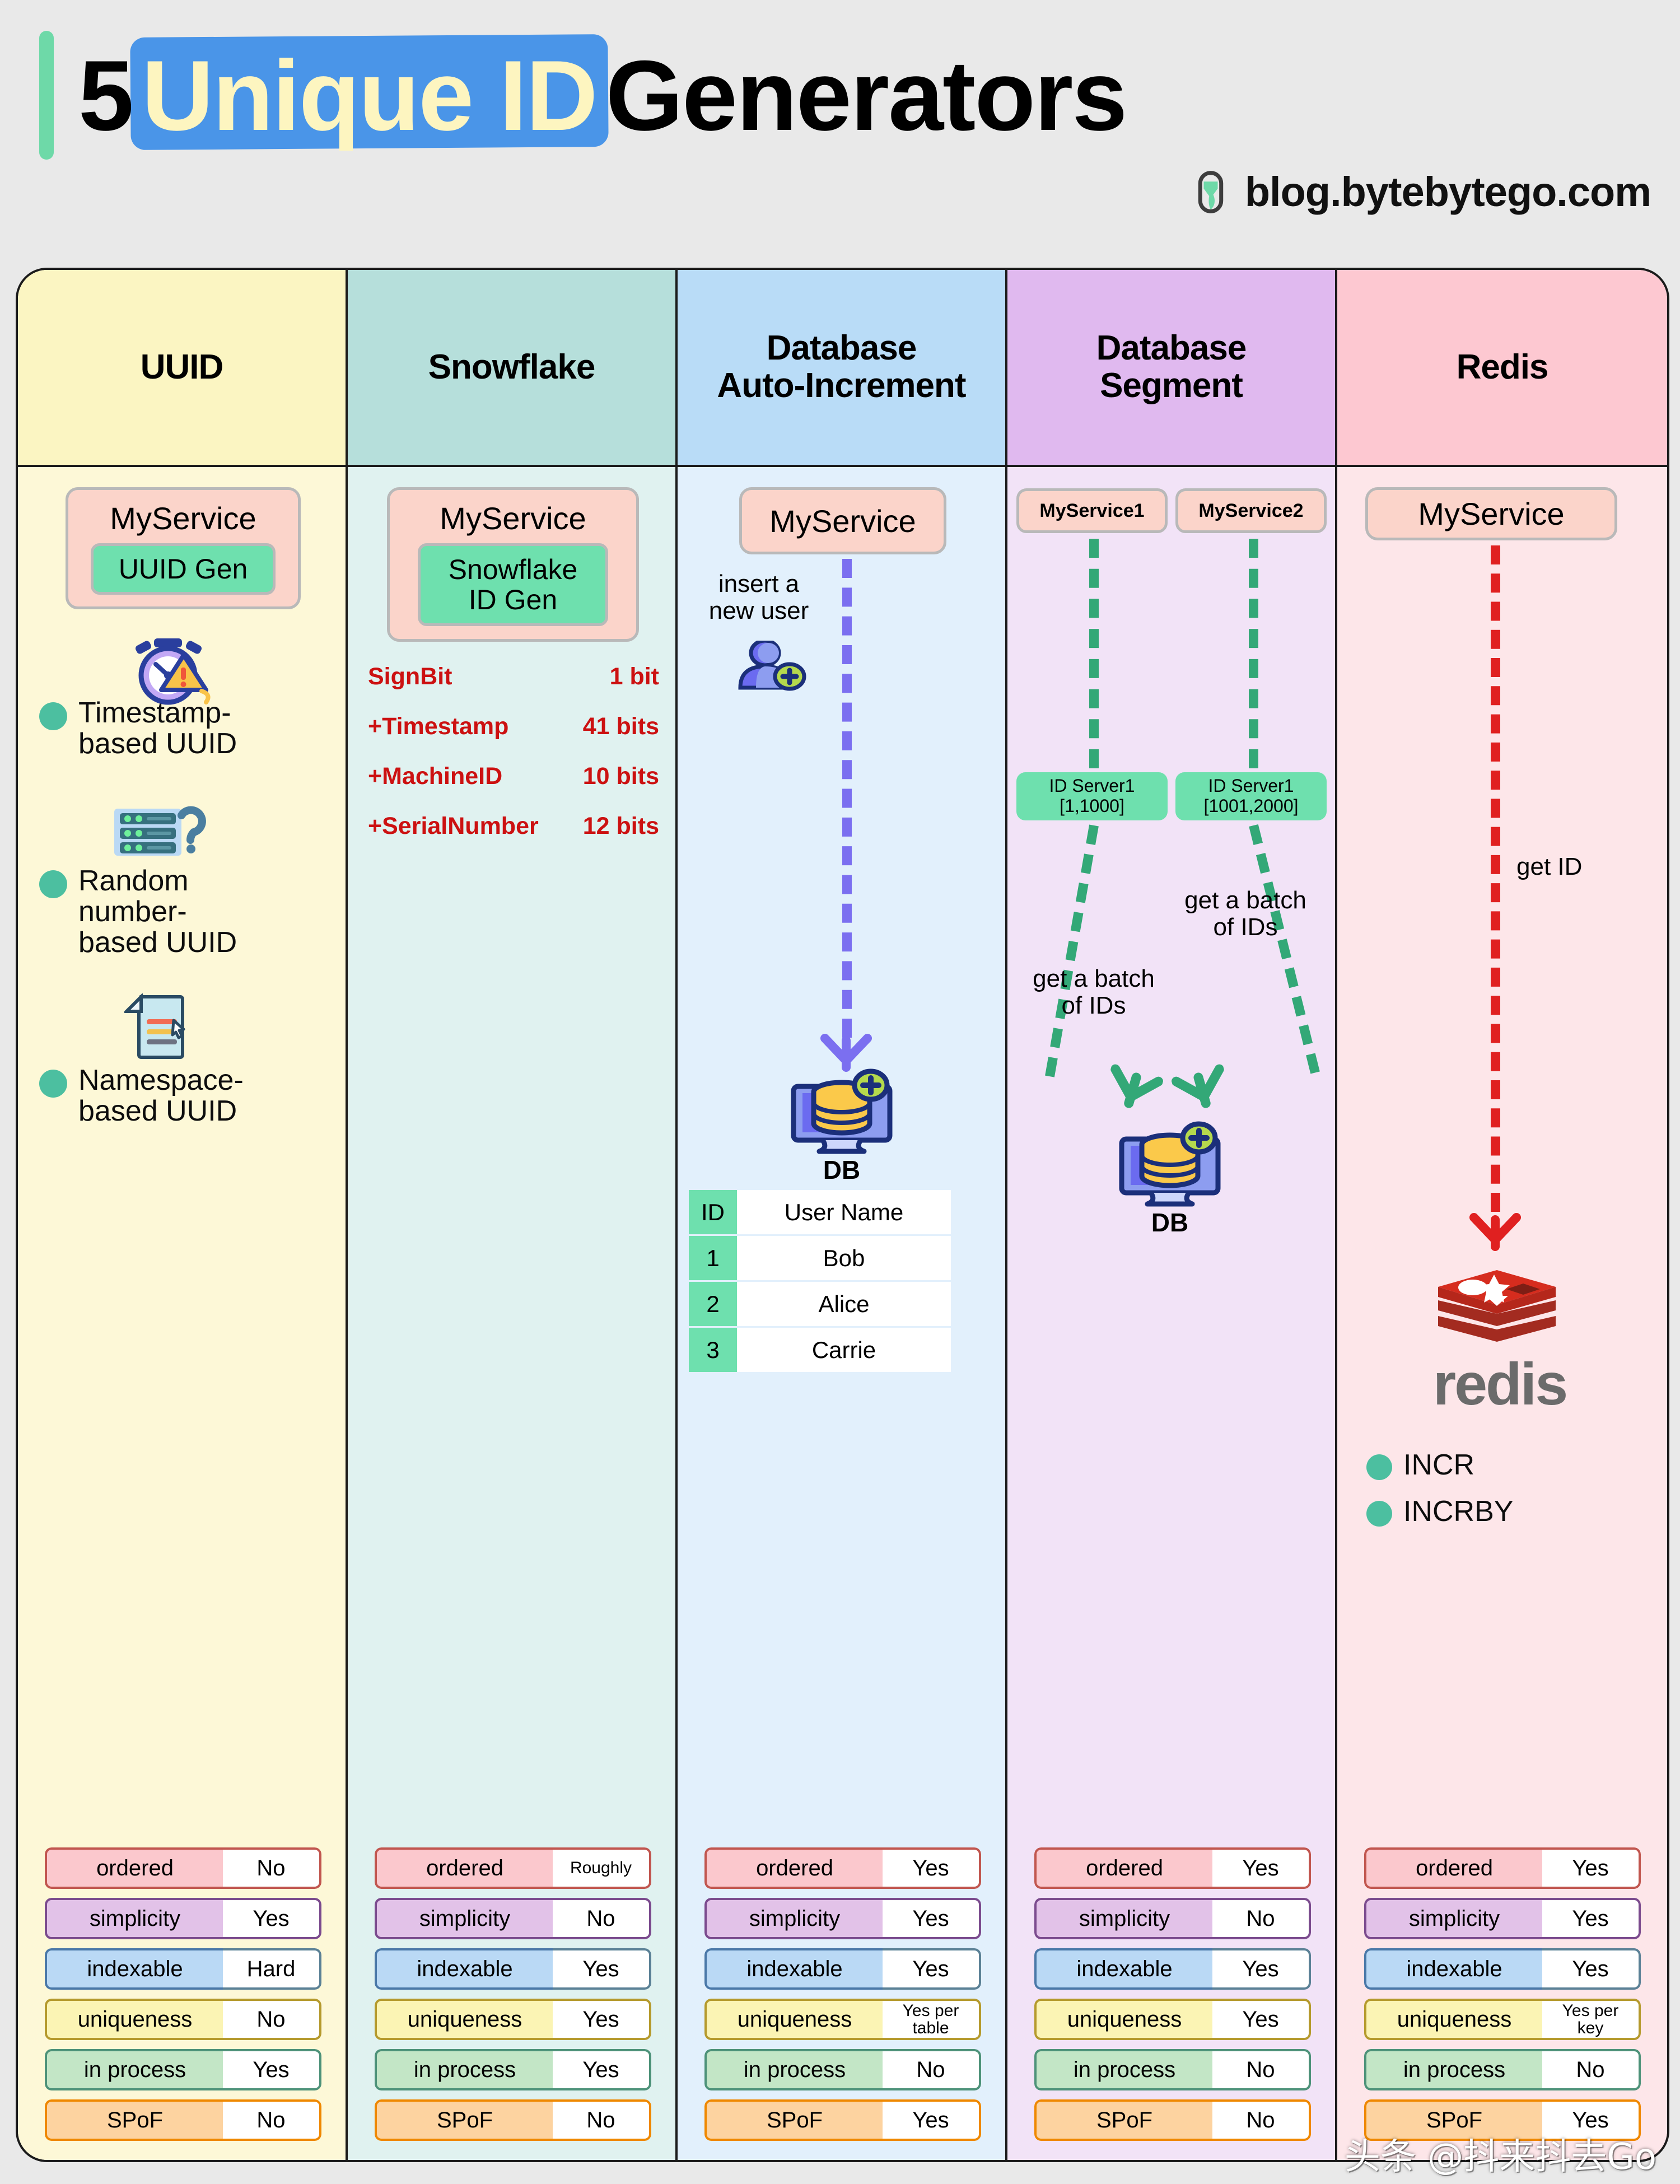 The image size is (1680, 2184). Describe the element at coordinates (1171, 369) in the screenshot. I see `column-header-db-segment: Database Segment` at that location.